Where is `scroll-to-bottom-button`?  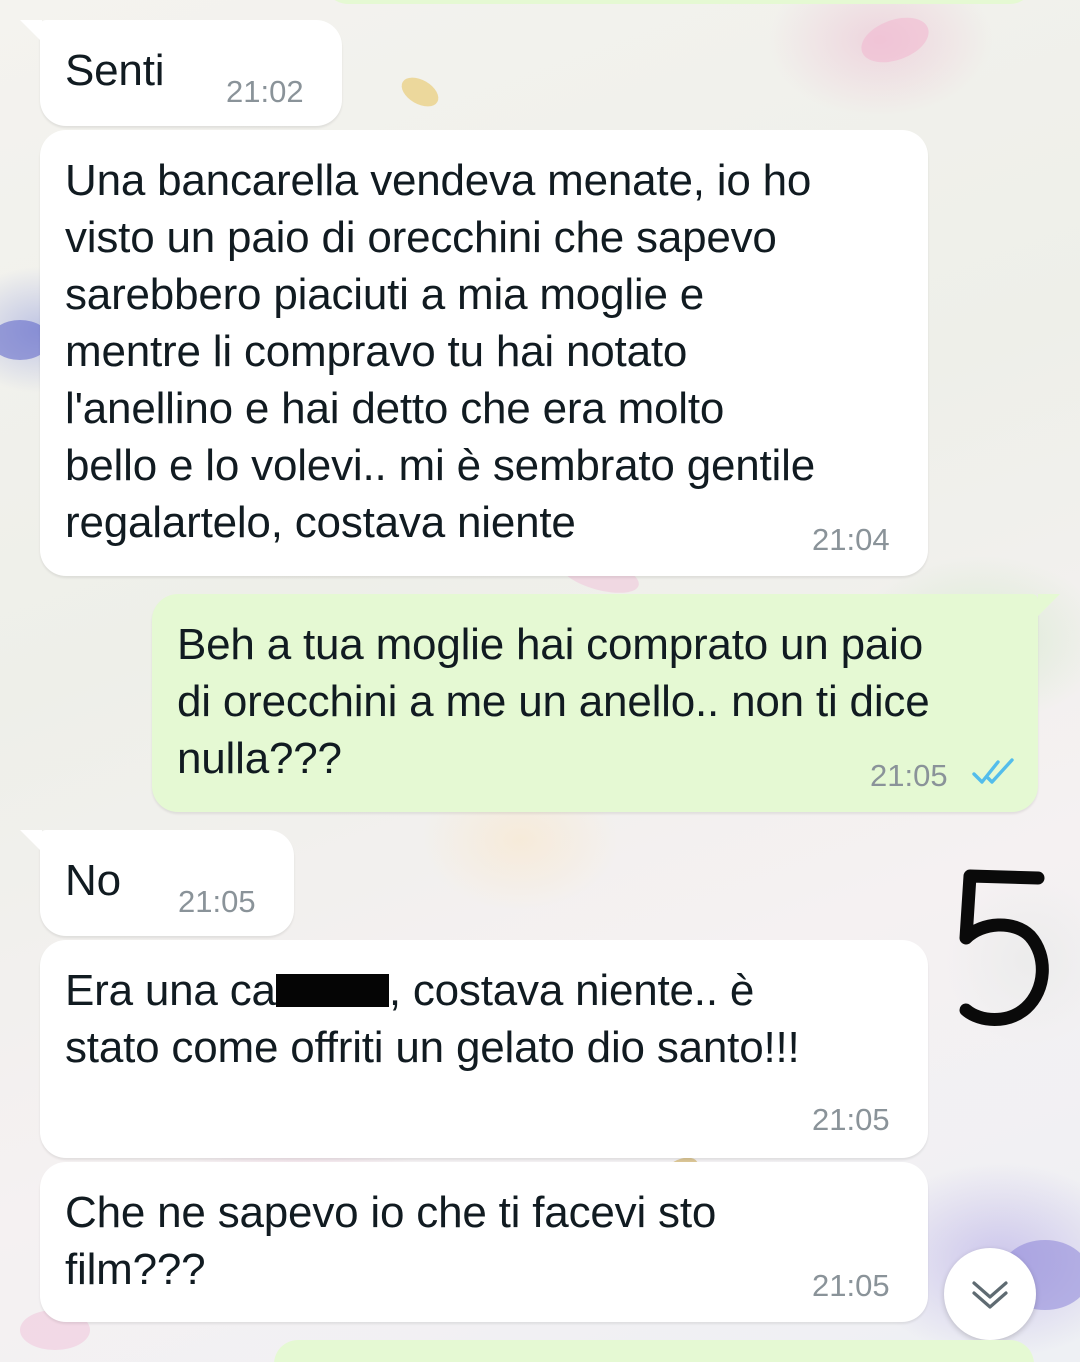 scroll-to-bottom-button is located at coordinates (990, 1294).